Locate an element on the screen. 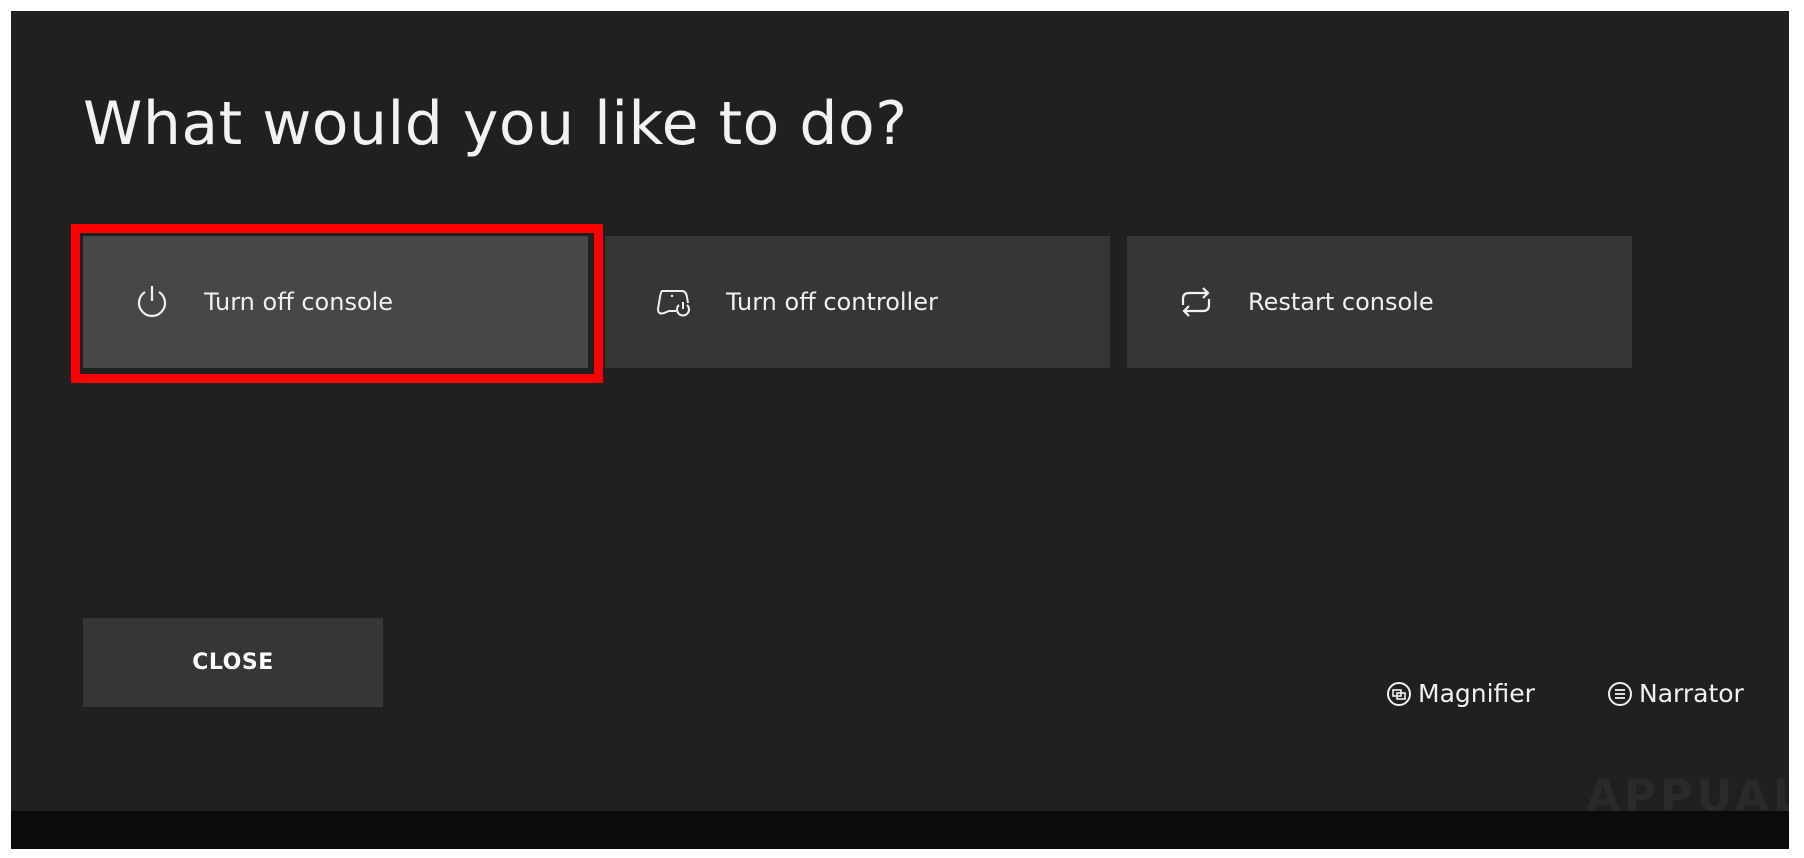 The width and height of the screenshot is (1804, 858). option-label: Turn off console is located at coordinates (299, 302).